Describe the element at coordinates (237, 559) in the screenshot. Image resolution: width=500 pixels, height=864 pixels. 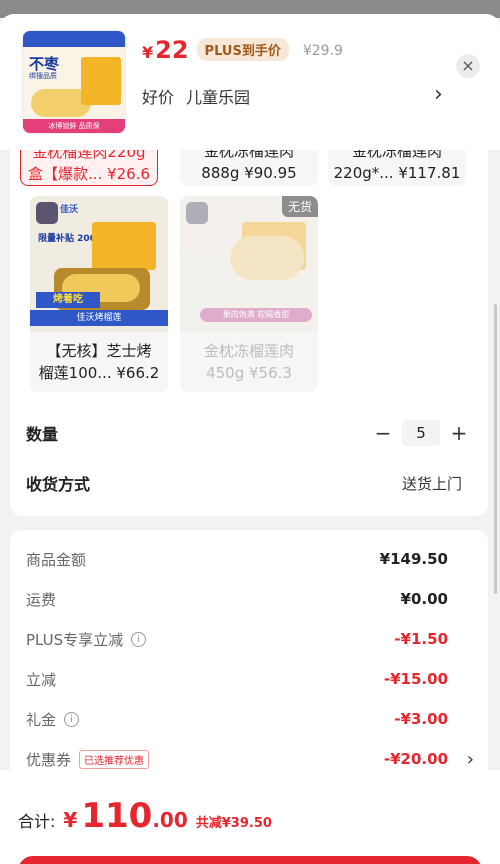
I see `fee-row-goods: 商品金额 ¥149.50` at that location.